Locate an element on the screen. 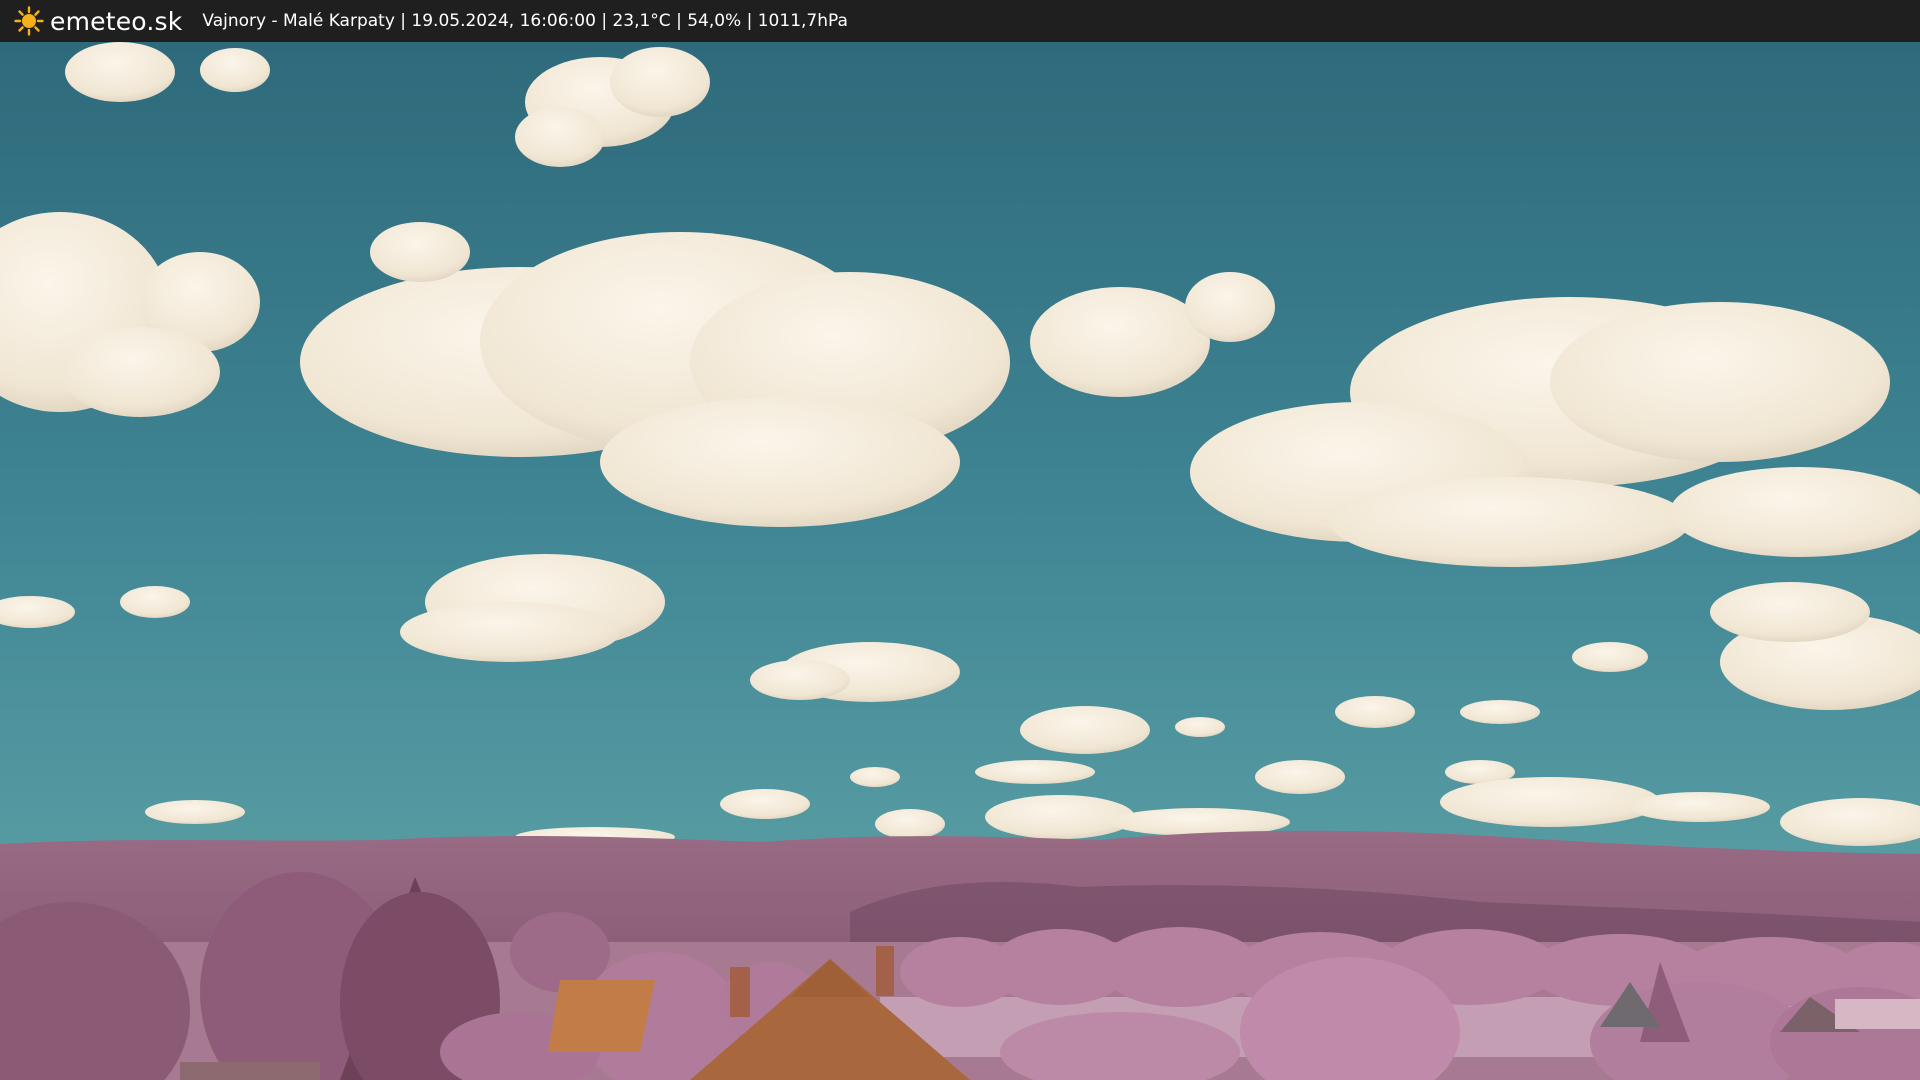 Image resolution: width=1920 pixels, height=1080 pixels. sun-icon is located at coordinates (29, 21).